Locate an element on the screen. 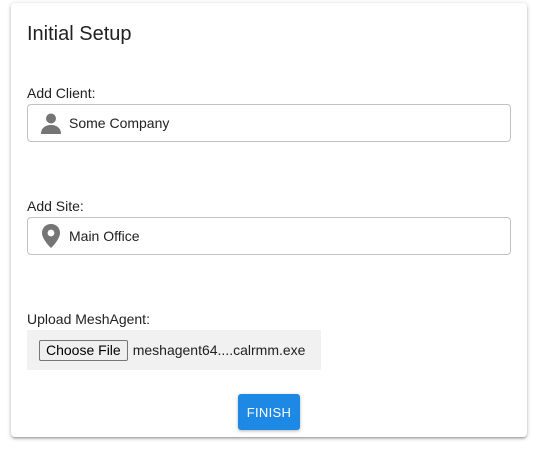 This screenshot has height=455, width=546. client-field: Some Company is located at coordinates (269, 123).